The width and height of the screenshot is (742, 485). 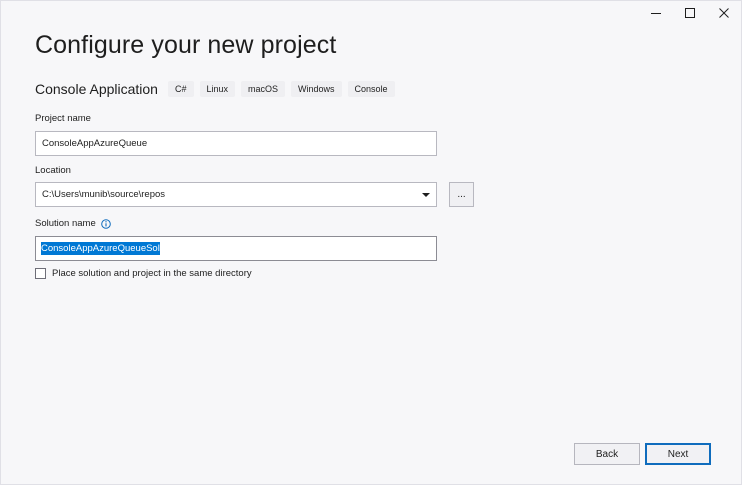 I want to click on solution-name-value: ConsoleAppAzureQueueSol, so click(x=100, y=248).